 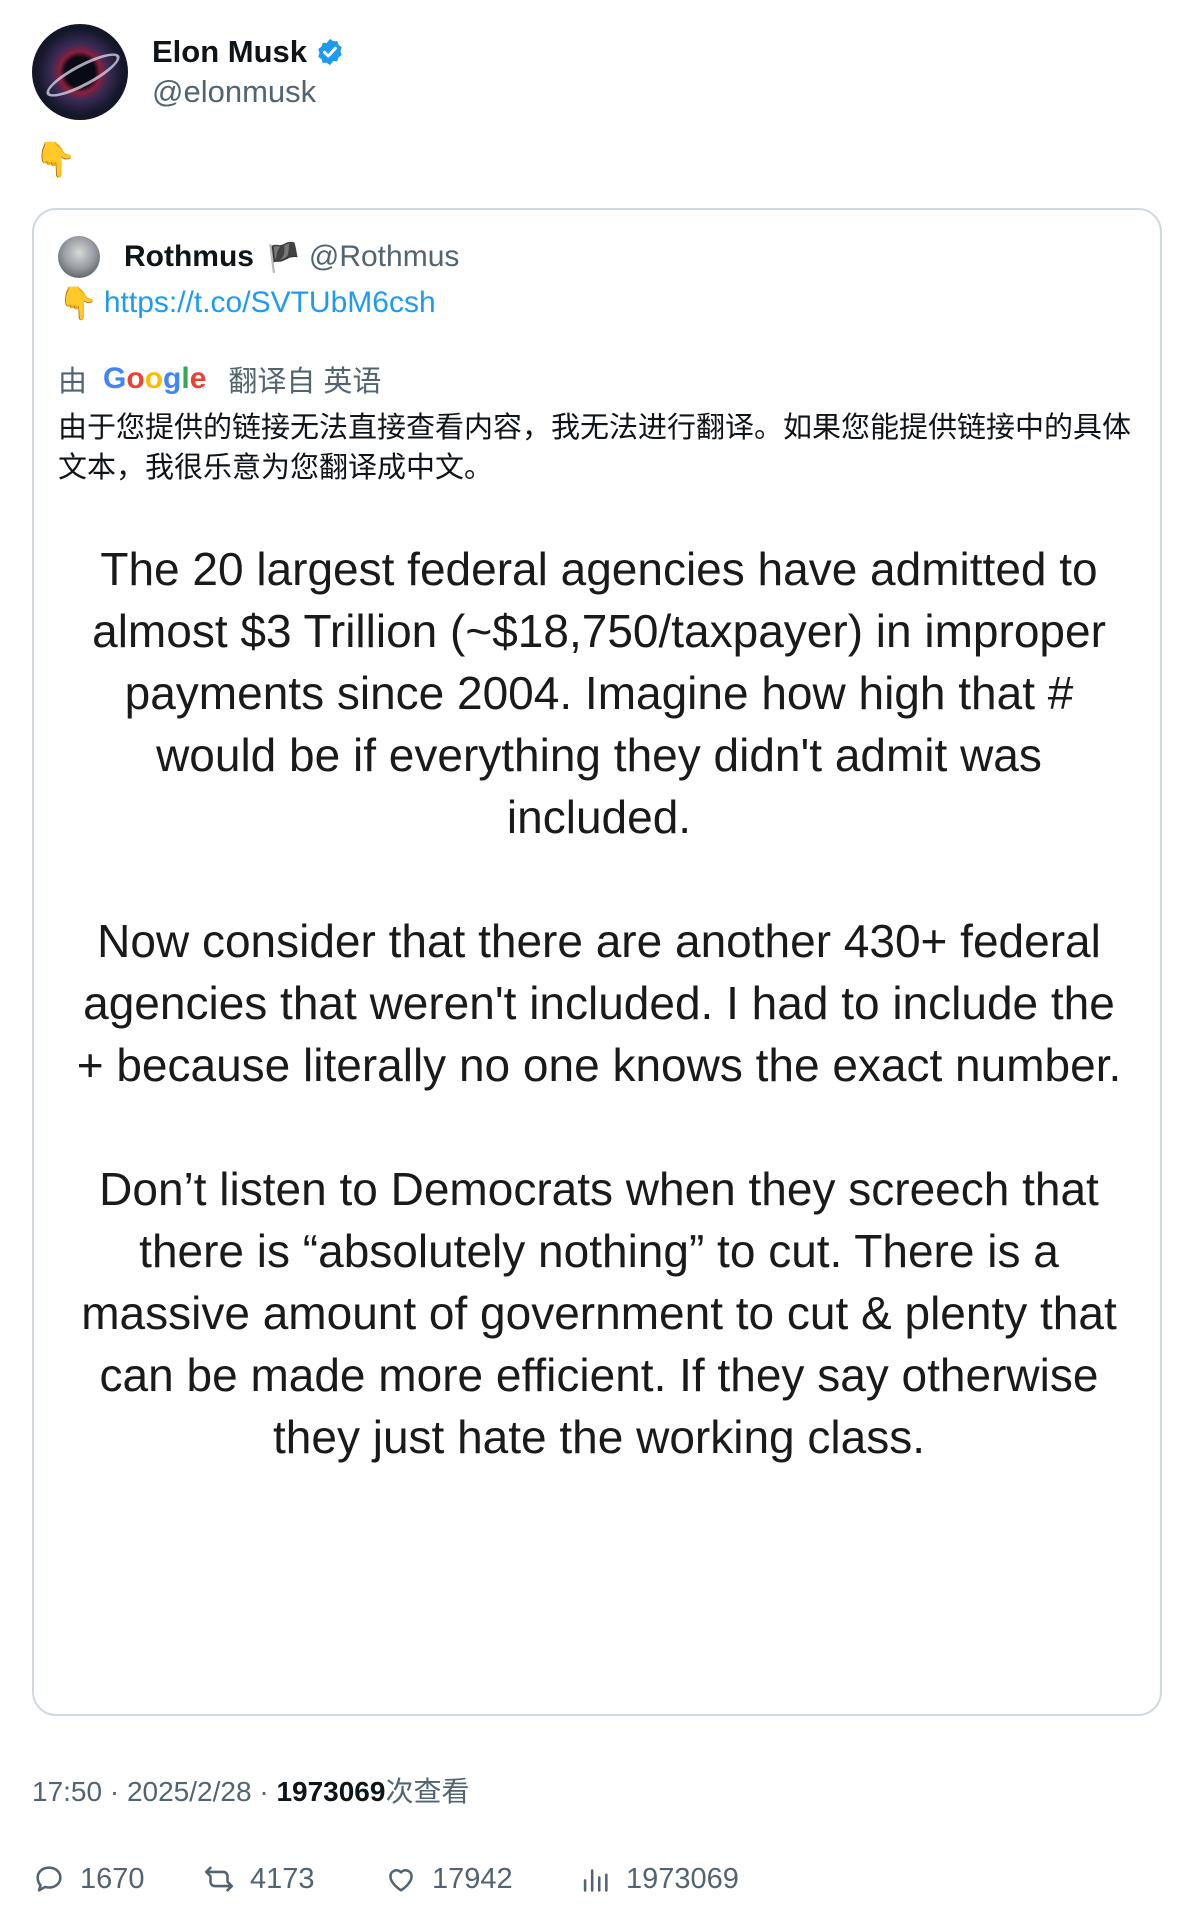 What do you see at coordinates (155, 378) in the screenshot?
I see `google-logo-icon: Google` at bounding box center [155, 378].